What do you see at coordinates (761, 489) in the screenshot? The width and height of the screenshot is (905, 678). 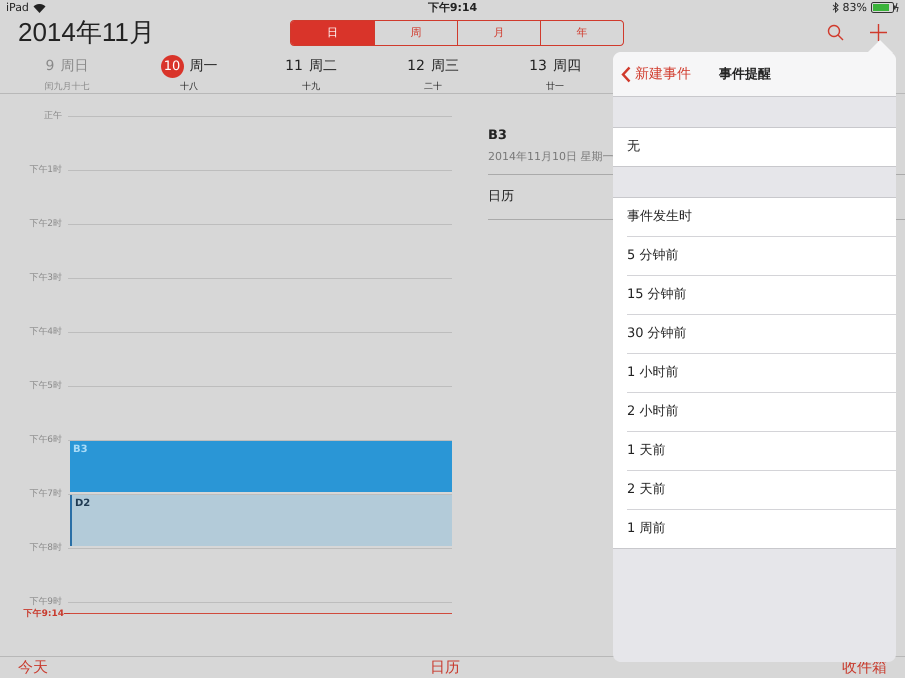 I see `reminder-option: 2 天前` at bounding box center [761, 489].